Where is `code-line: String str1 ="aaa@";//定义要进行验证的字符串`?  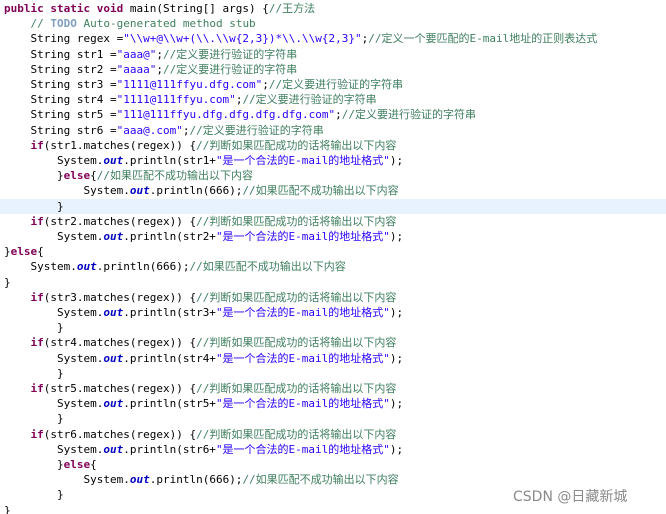
code-line: String str1 ="aaa@";//定义要进行验证的字符串 is located at coordinates (333, 54).